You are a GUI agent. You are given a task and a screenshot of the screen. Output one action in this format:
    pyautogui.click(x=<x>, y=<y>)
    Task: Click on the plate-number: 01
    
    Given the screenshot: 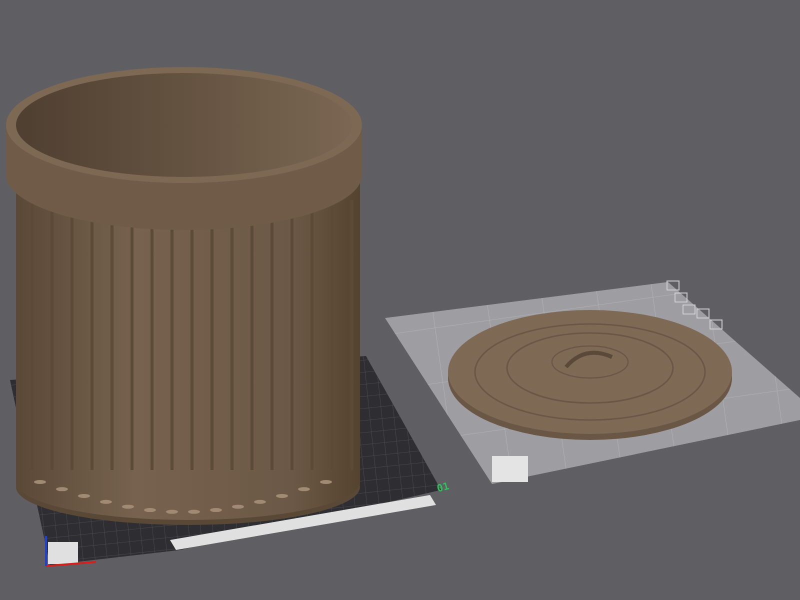 What is the action you would take?
    pyautogui.click(x=443, y=488)
    